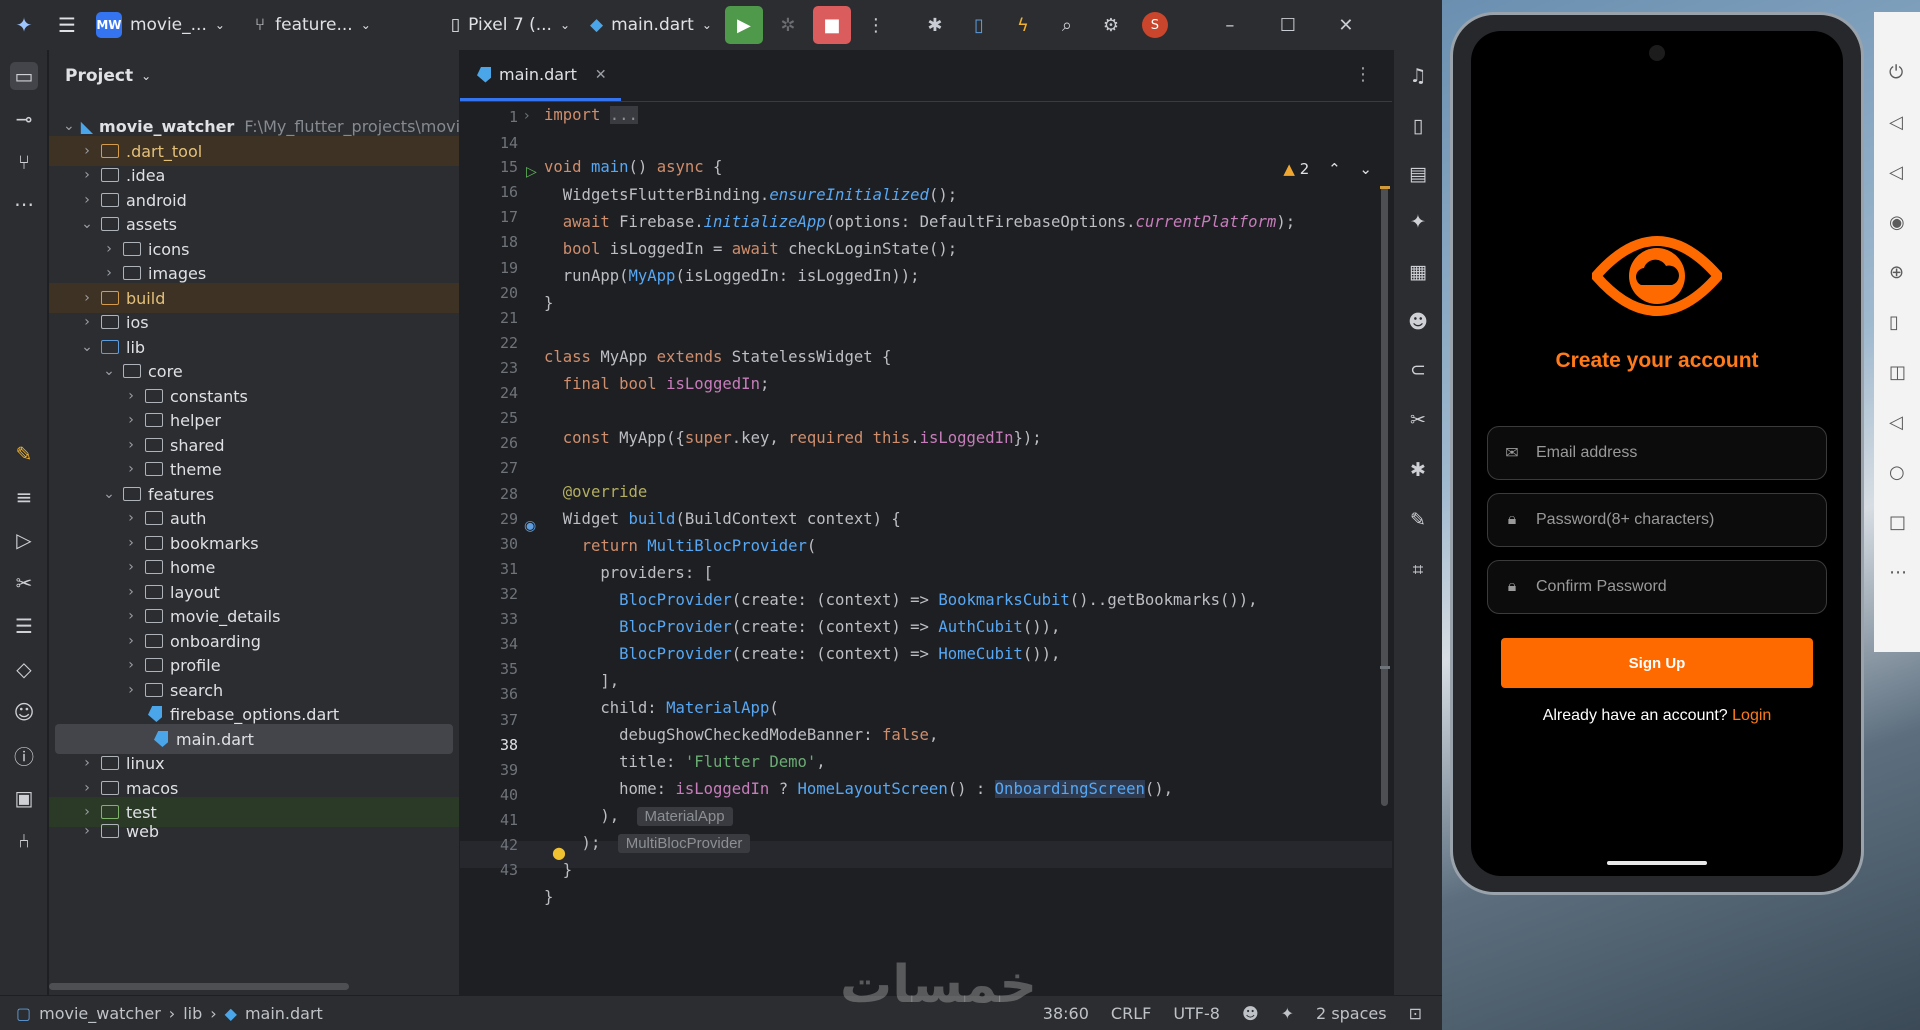 This screenshot has width=1920, height=1030. Describe the element at coordinates (935, 25) in the screenshot. I see `attach-debugger-icon: ✱` at that location.